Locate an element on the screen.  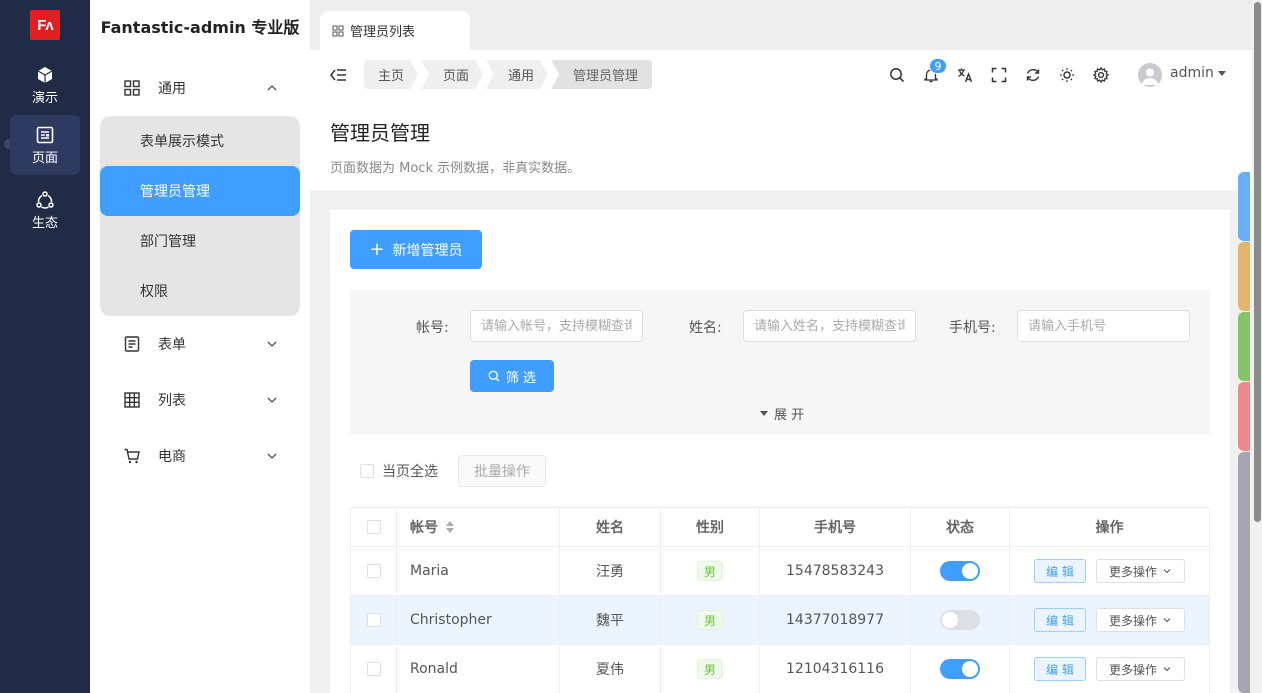
ecosystem-icon is located at coordinates (45, 199).